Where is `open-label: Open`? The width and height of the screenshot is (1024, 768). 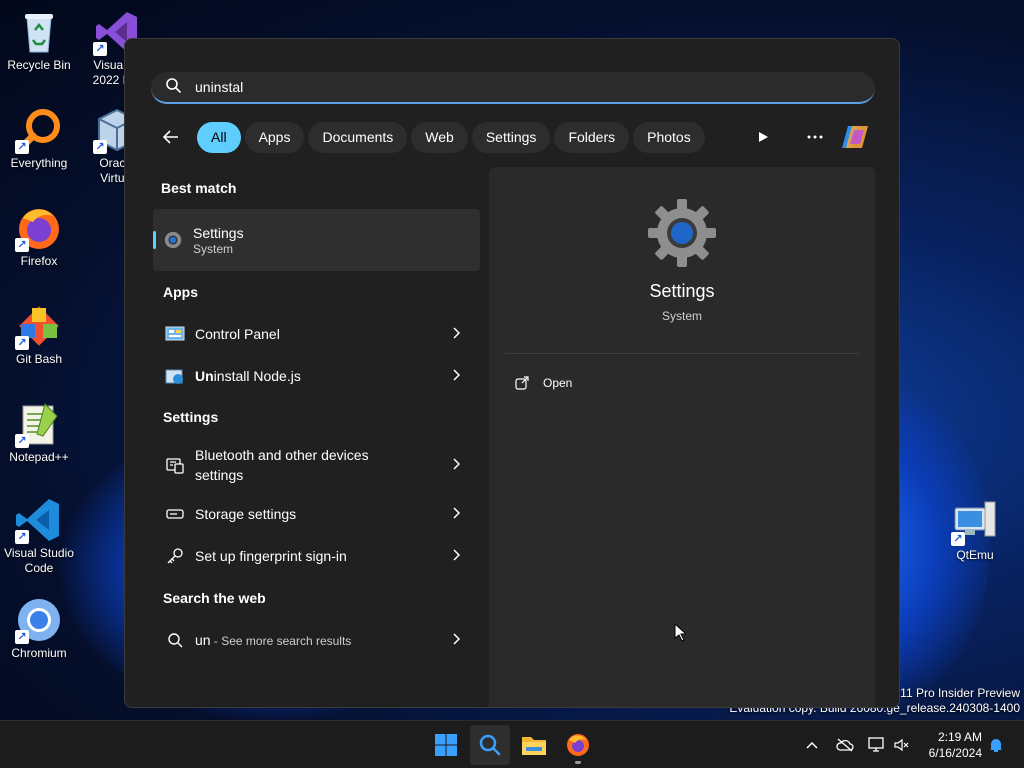
open-label: Open is located at coordinates (558, 383).